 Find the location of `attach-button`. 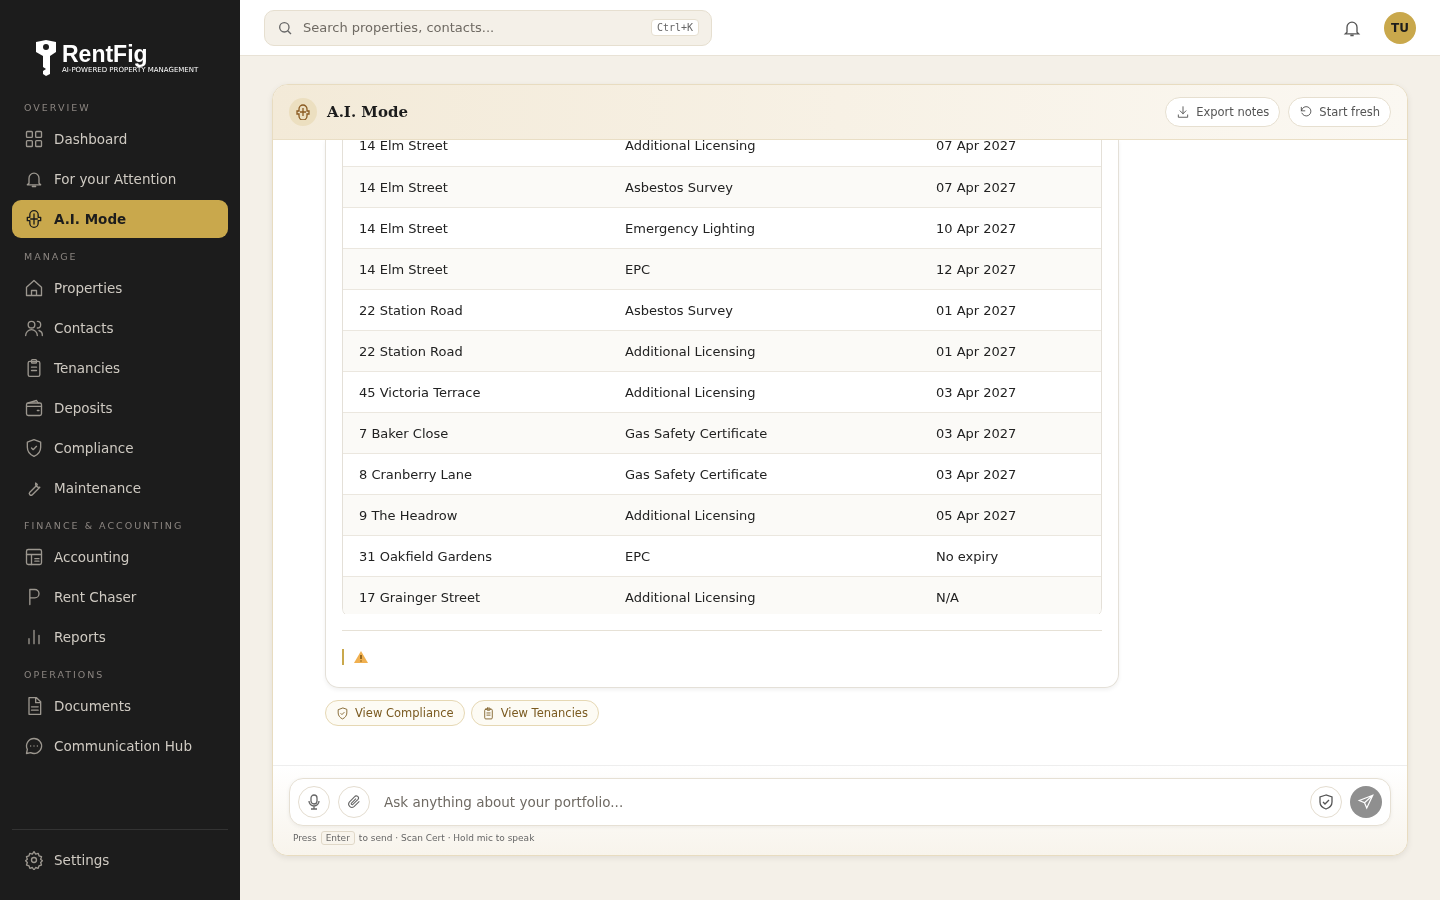

attach-button is located at coordinates (354, 802).